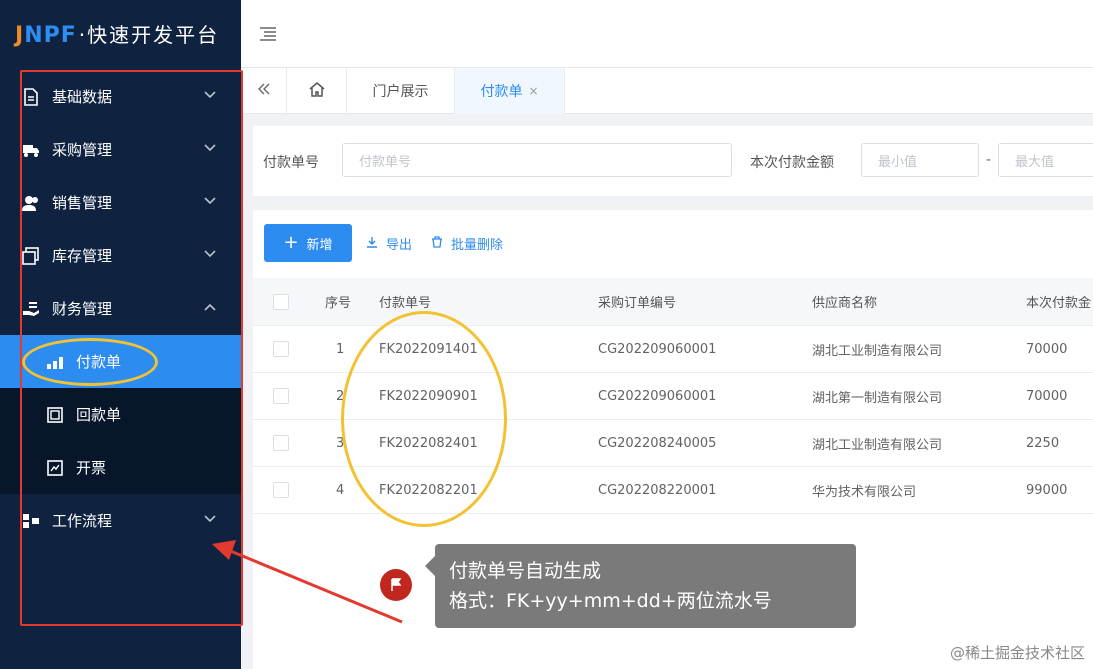 The image size is (1093, 669). I want to click on tab-payment: 付款单 ×, so click(510, 91).